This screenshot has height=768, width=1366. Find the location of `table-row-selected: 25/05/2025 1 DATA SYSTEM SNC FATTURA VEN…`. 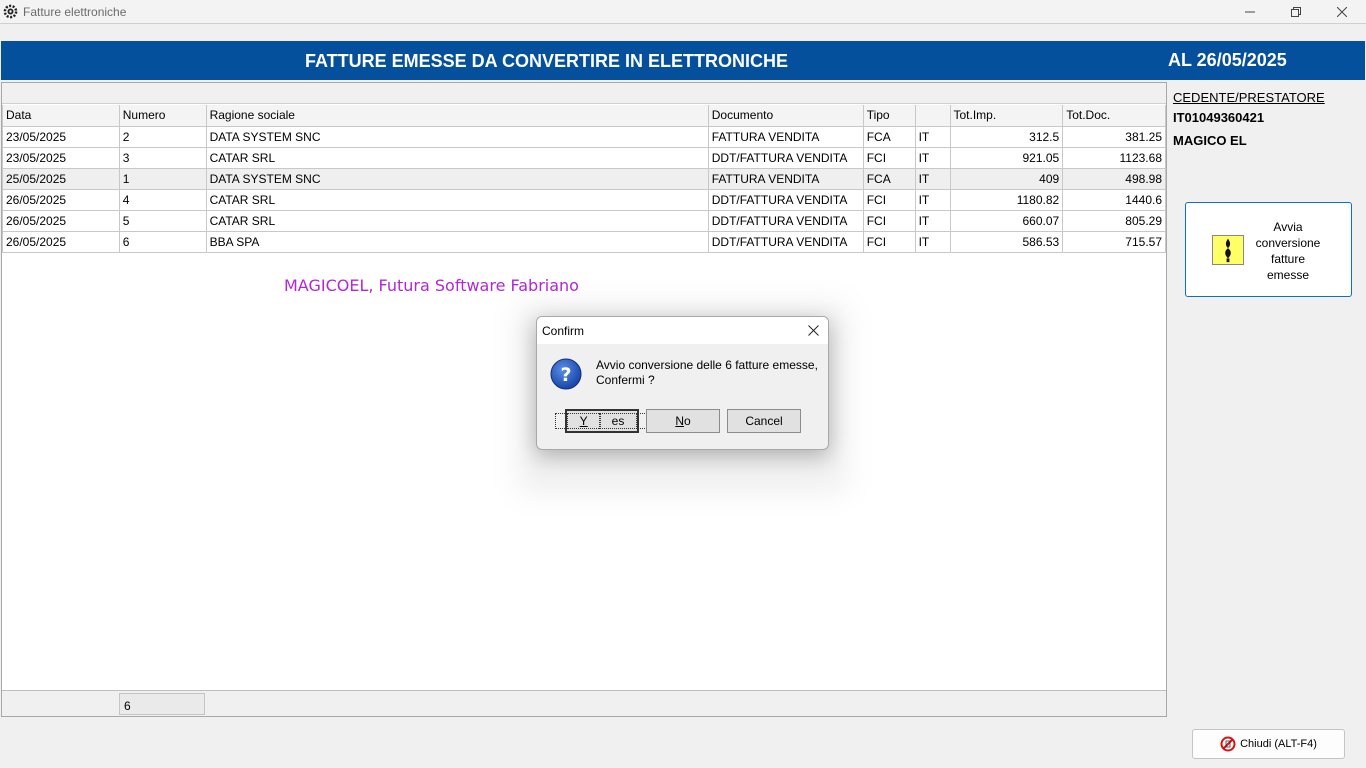

table-row-selected: 25/05/2025 1 DATA SYSTEM SNC FATTURA VEN… is located at coordinates (584, 178).